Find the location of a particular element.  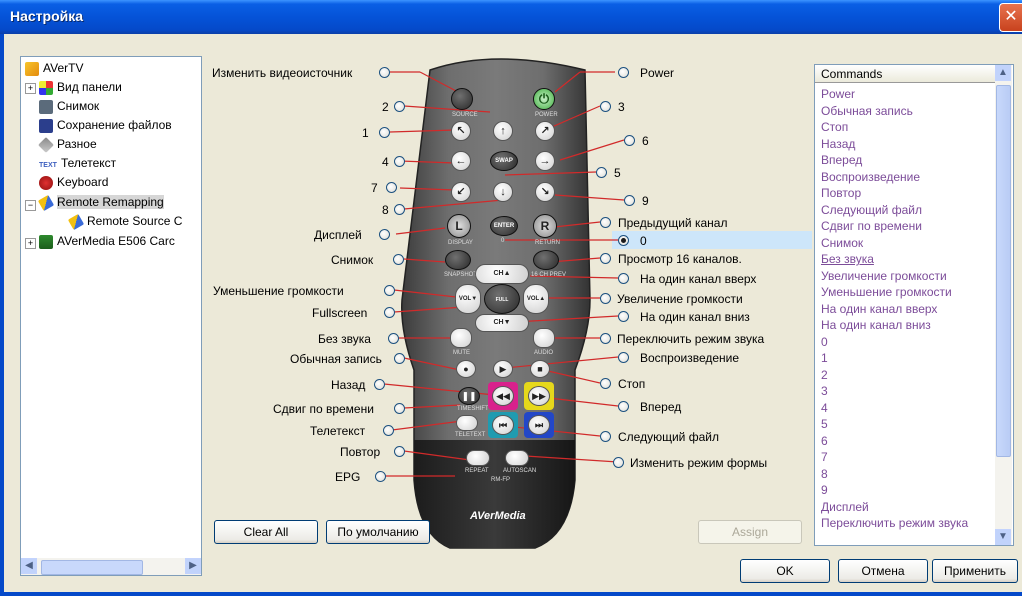

scroll-right-icon: ▶ is located at coordinates (193, 566).